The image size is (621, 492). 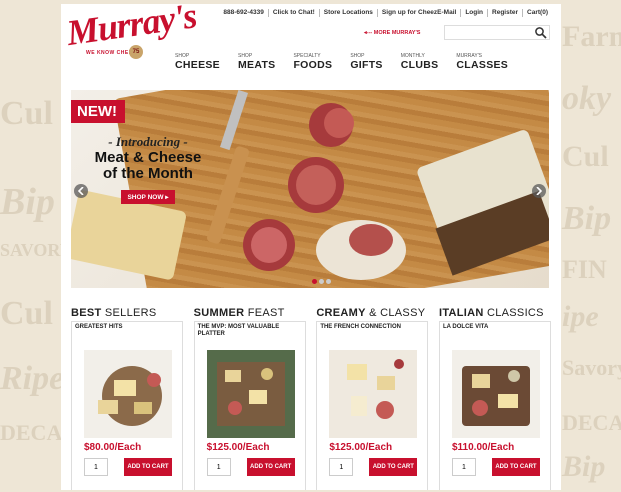 I want to click on product-price: $110.00/Each, so click(x=483, y=447).